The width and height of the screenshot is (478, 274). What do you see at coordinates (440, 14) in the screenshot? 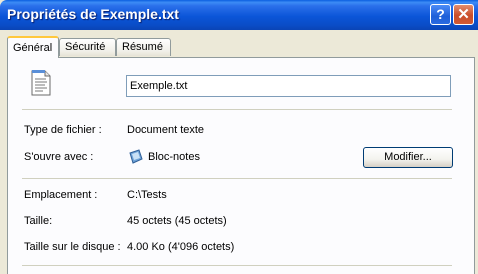
I see `help-button: ?` at bounding box center [440, 14].